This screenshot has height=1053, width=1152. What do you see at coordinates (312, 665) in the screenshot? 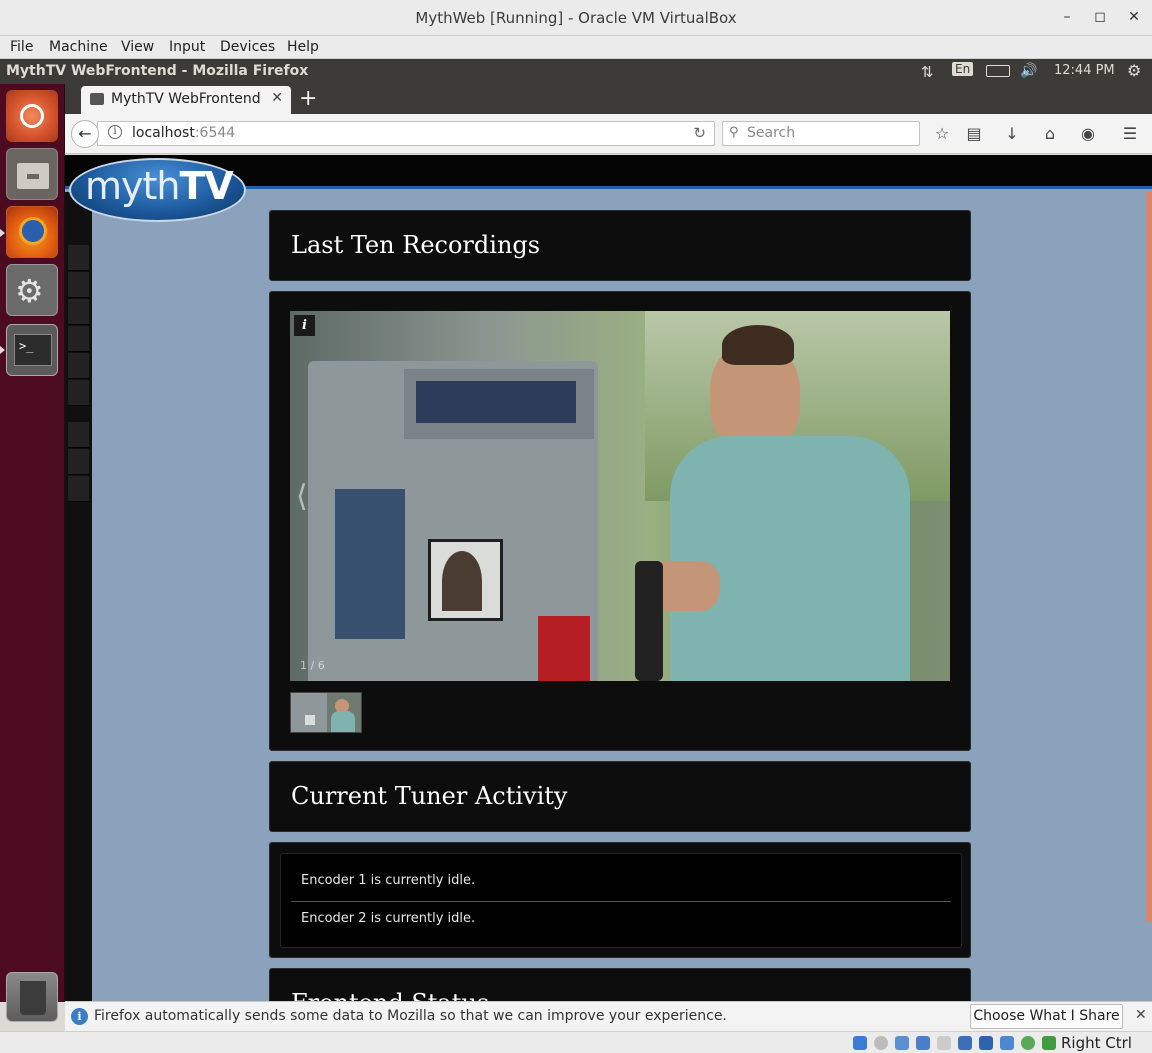
I see `slide-counter: 1 / 6` at bounding box center [312, 665].